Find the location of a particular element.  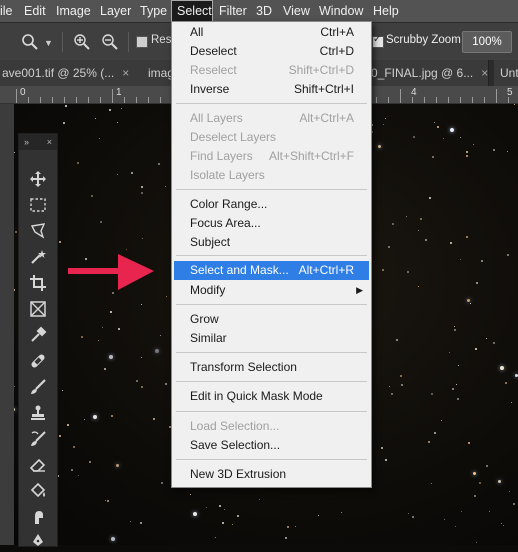

document-tab: ave001.tif @ 25% (... × is located at coordinates (72, 73).